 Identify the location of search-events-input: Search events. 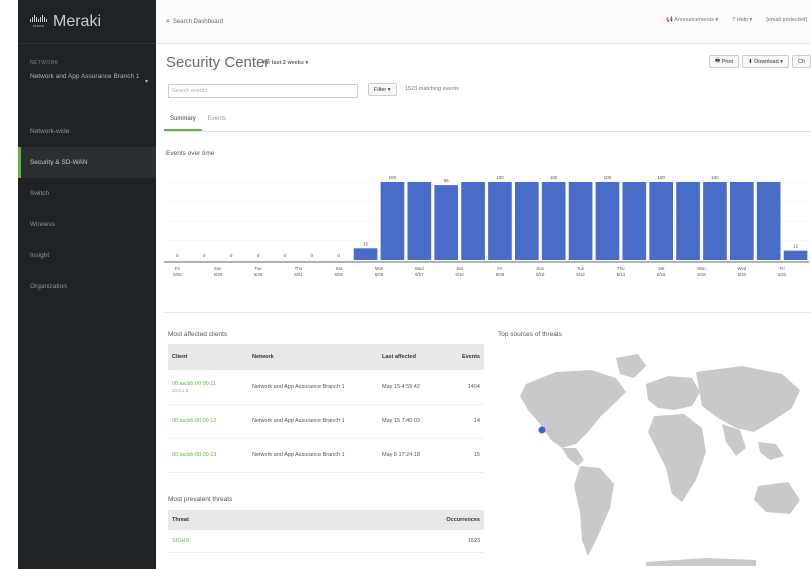
(263, 91).